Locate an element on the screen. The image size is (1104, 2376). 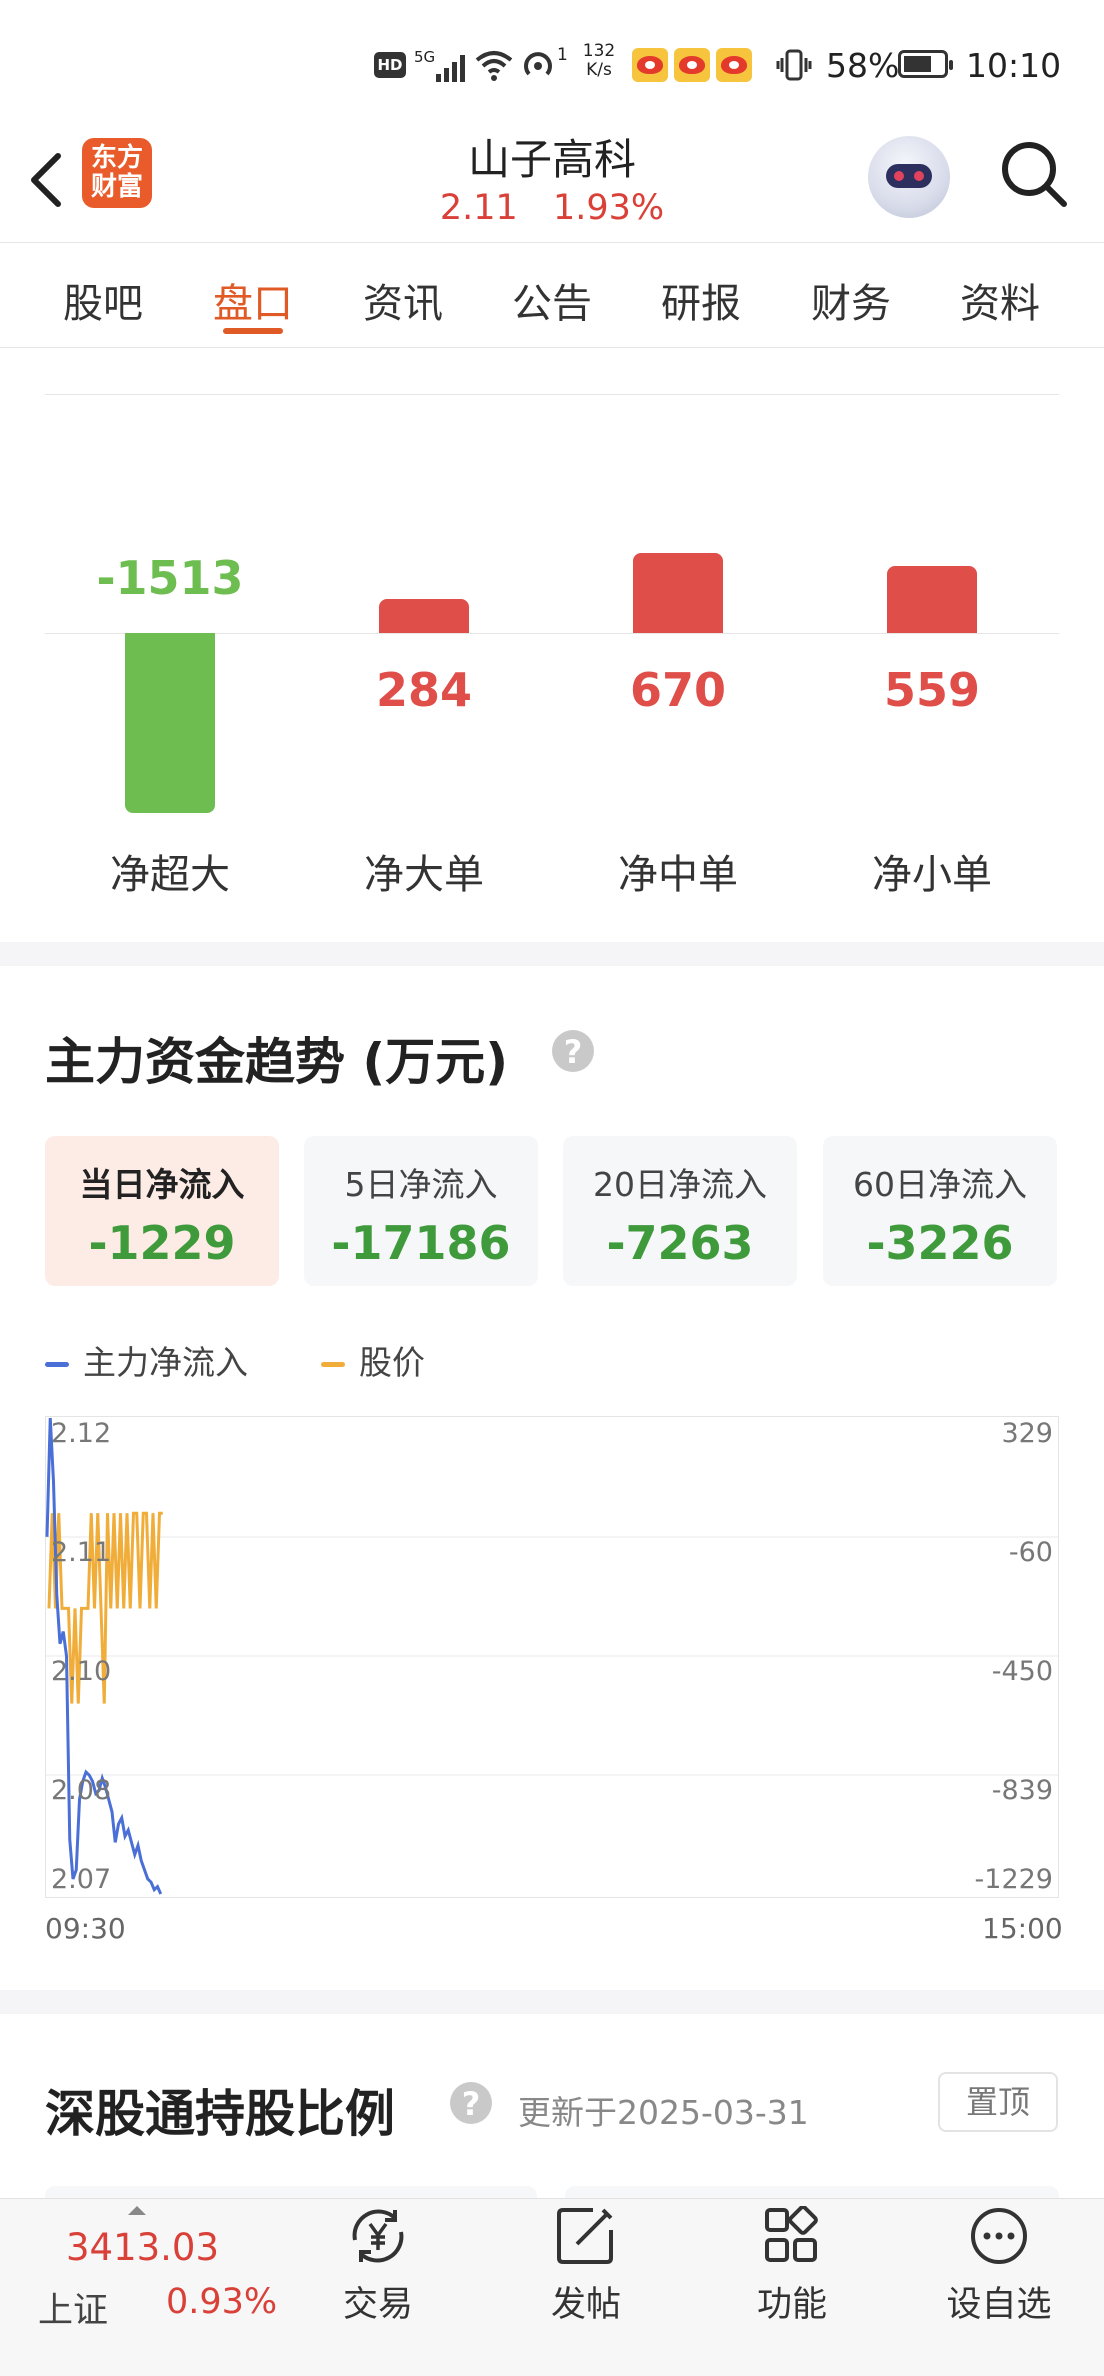
tab-research: 研报 is located at coordinates (701, 300).